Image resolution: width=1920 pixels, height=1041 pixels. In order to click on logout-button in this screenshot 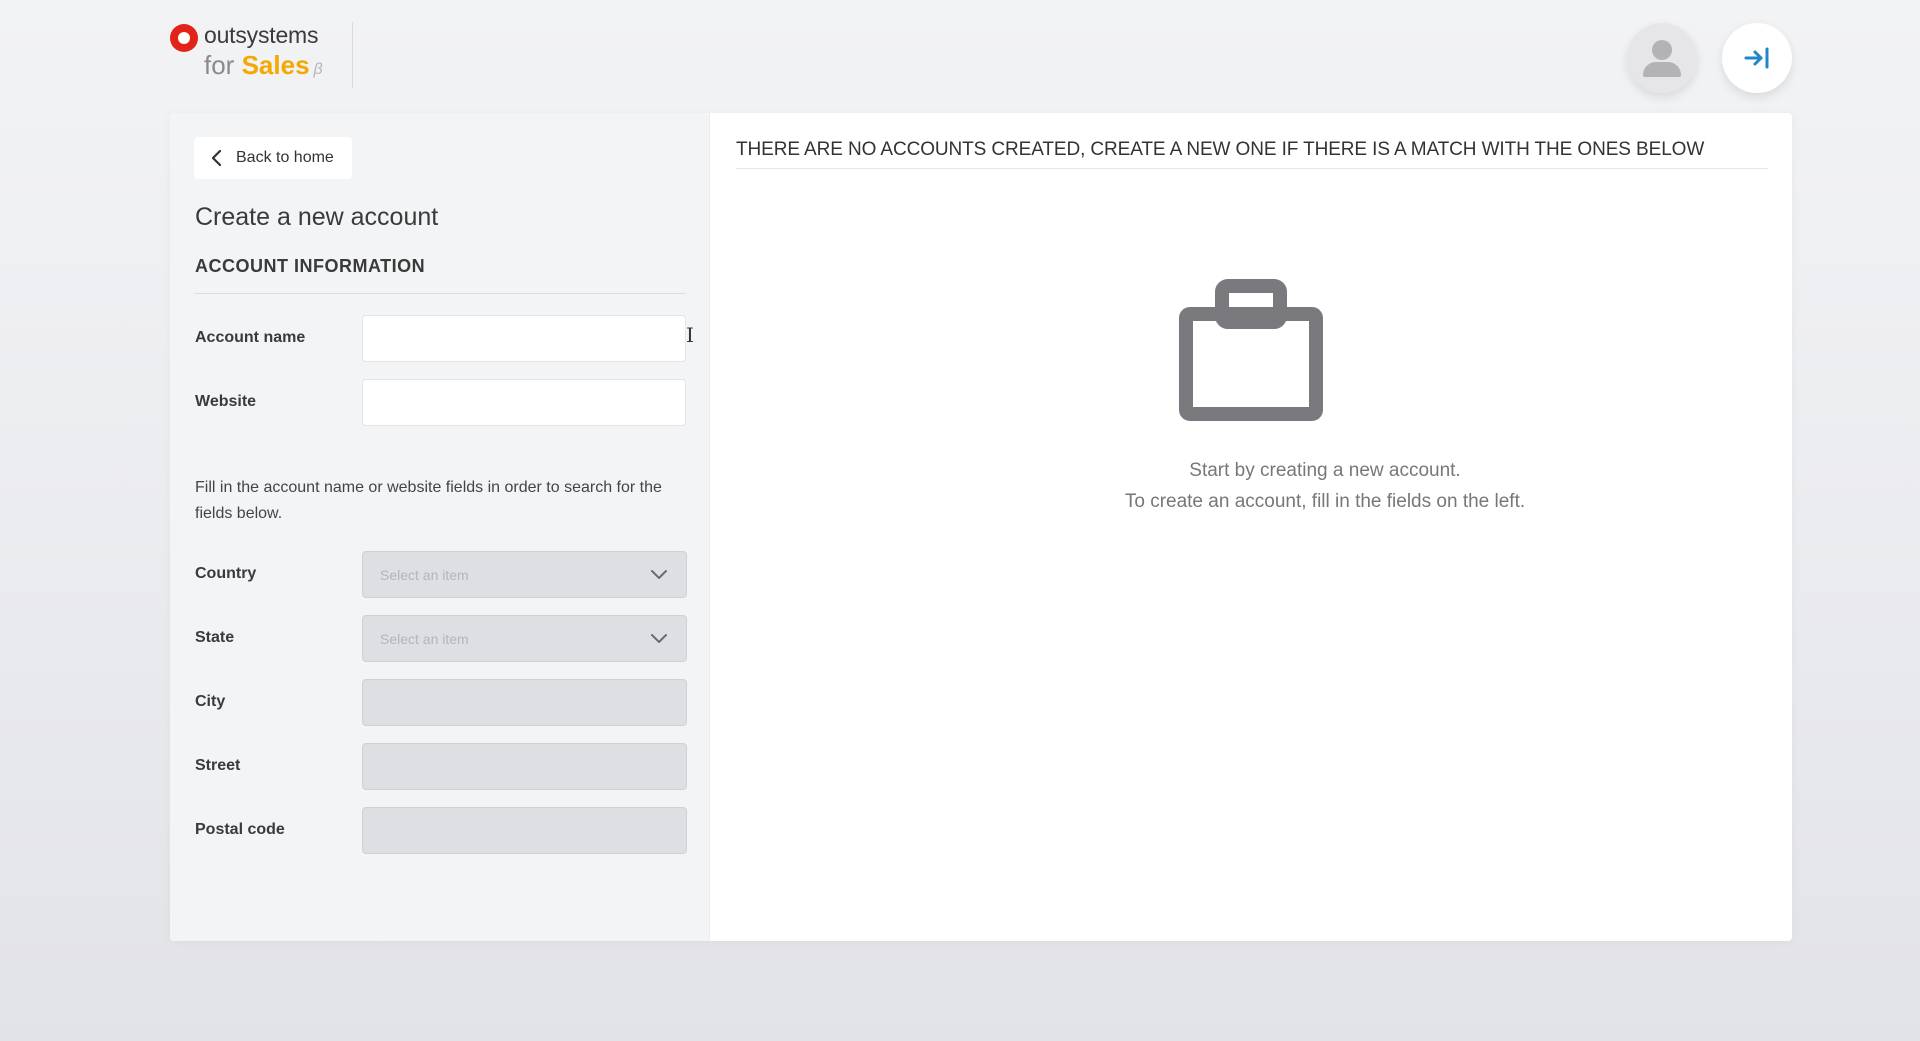, I will do `click(1757, 58)`.